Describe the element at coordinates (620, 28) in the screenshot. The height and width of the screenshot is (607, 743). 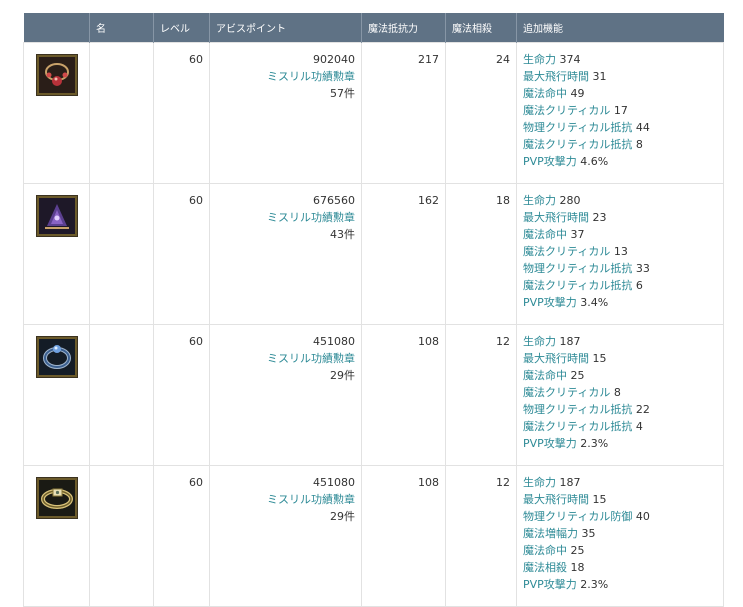
I see `header-extra: 追加機能` at that location.